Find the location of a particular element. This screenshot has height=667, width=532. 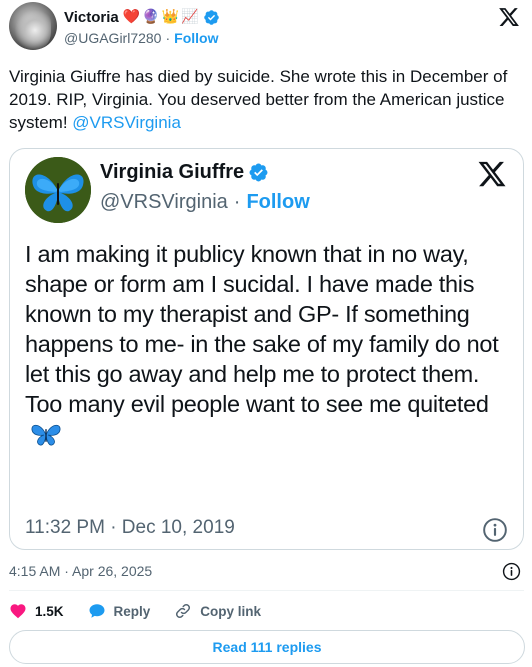

heart-icon is located at coordinates (18, 611).